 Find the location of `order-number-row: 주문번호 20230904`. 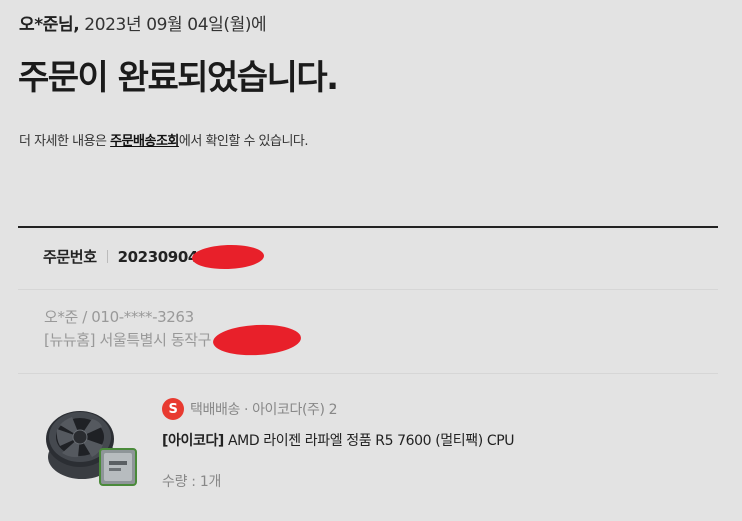

order-number-row: 주문번호 20230904 is located at coordinates (120, 256).